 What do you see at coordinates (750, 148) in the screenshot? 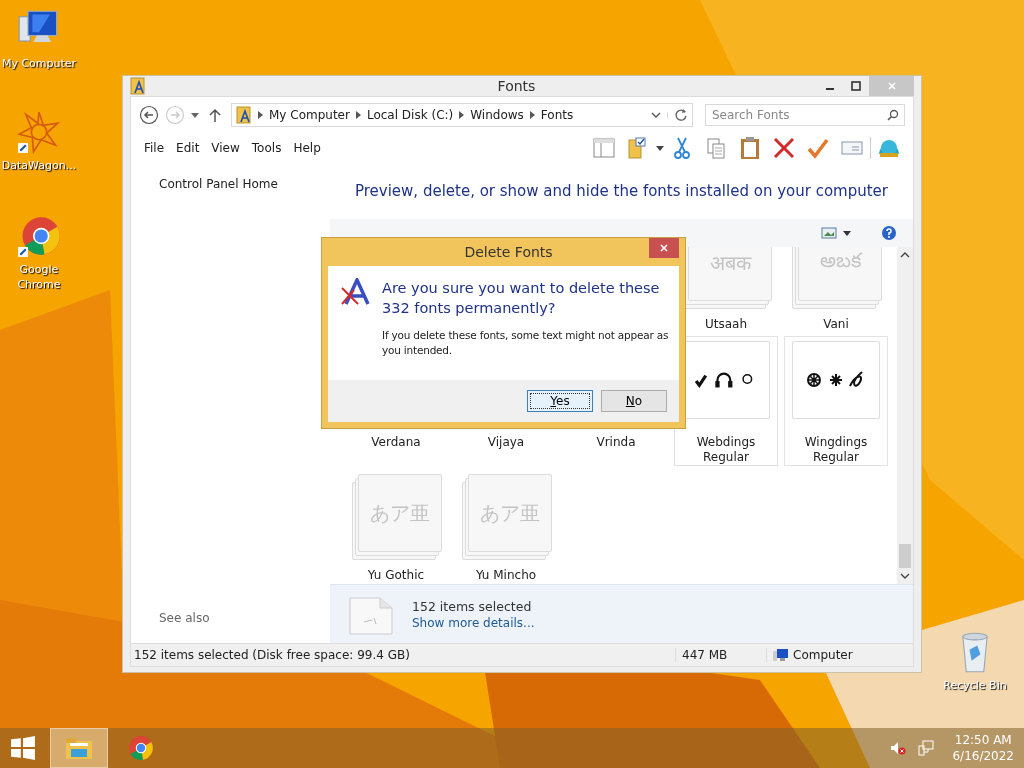
I see `clipboard-icon` at bounding box center [750, 148].